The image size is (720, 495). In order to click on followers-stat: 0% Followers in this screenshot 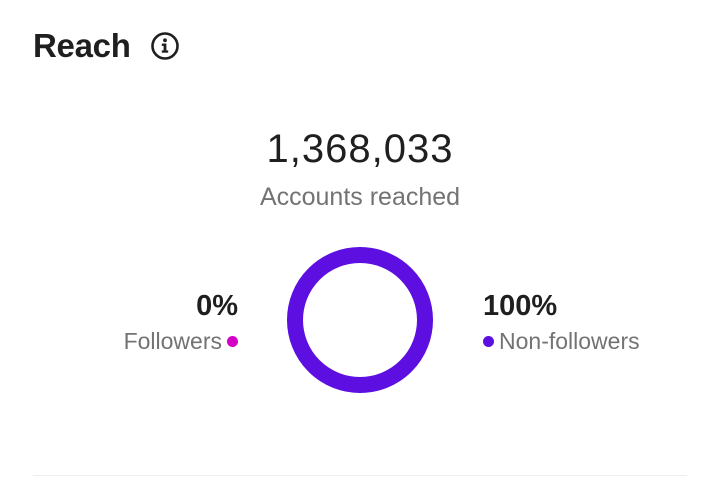, I will do `click(181, 322)`.